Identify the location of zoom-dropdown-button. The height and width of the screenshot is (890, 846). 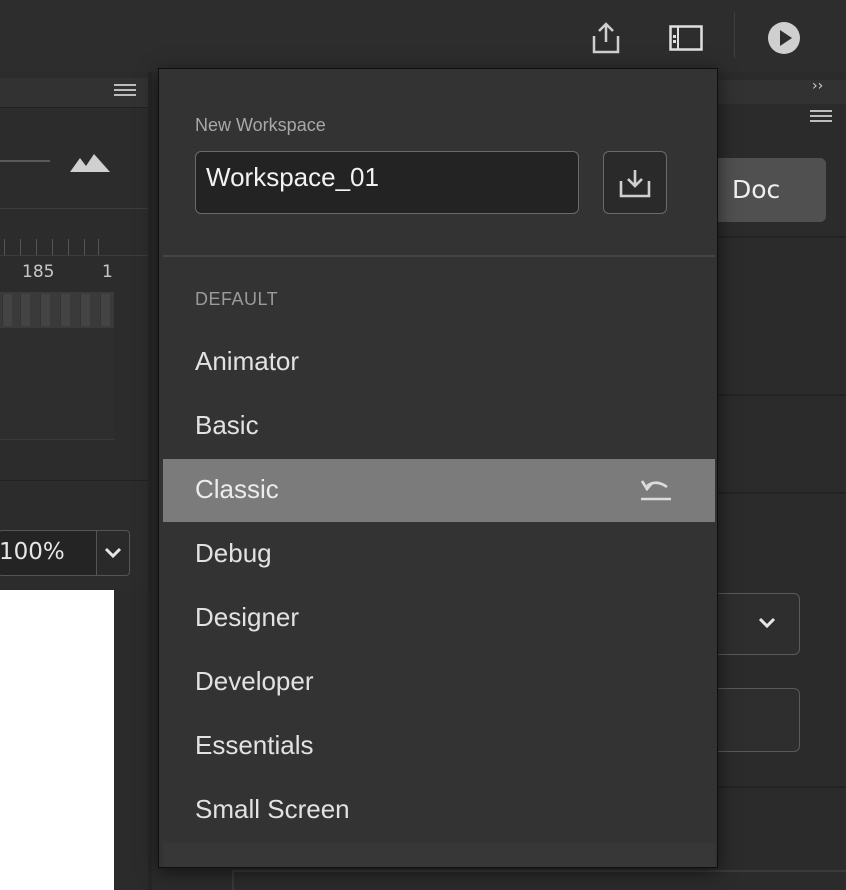
(113, 553).